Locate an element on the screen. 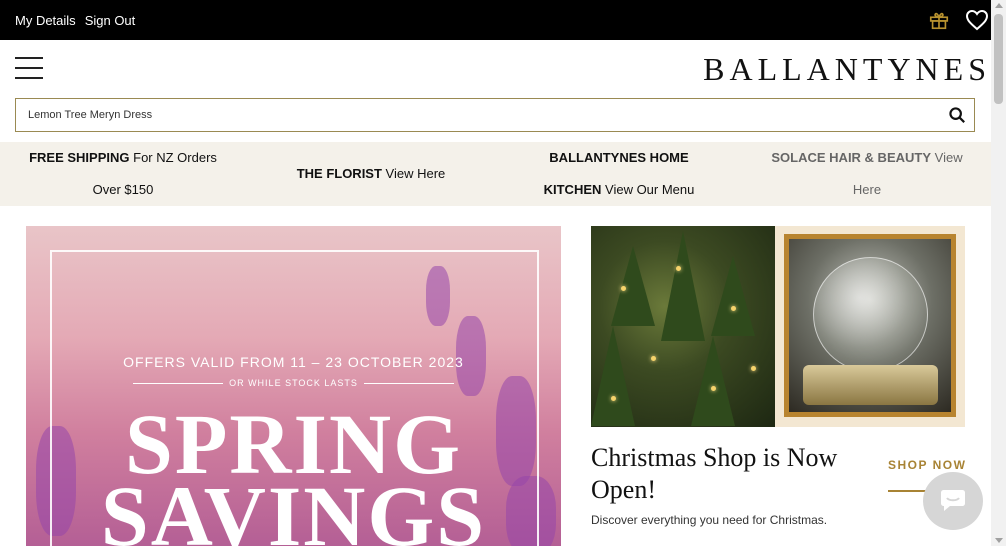 This screenshot has height=546, width=1006. christmas-trees-photo is located at coordinates (683, 326).